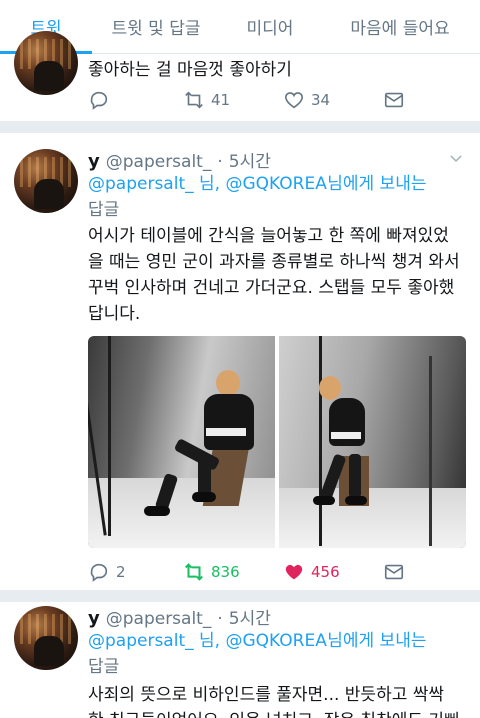 This screenshot has width=480, height=718. I want to click on tweet-text-line: 답니다., so click(114, 314).